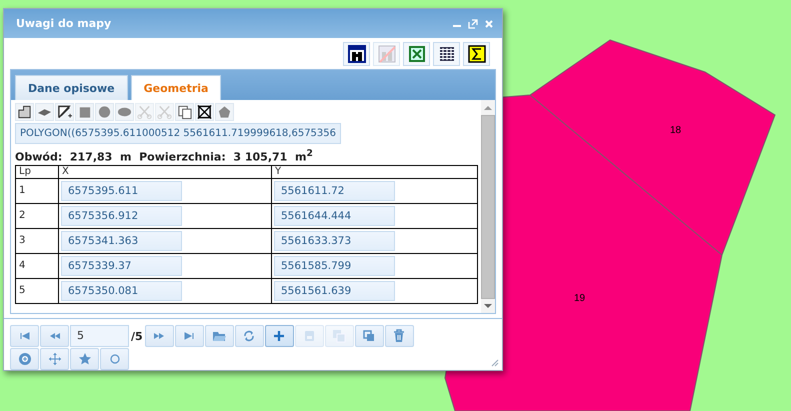  What do you see at coordinates (121, 291) in the screenshot?
I see `coordinate-field: 6575350.081` at bounding box center [121, 291].